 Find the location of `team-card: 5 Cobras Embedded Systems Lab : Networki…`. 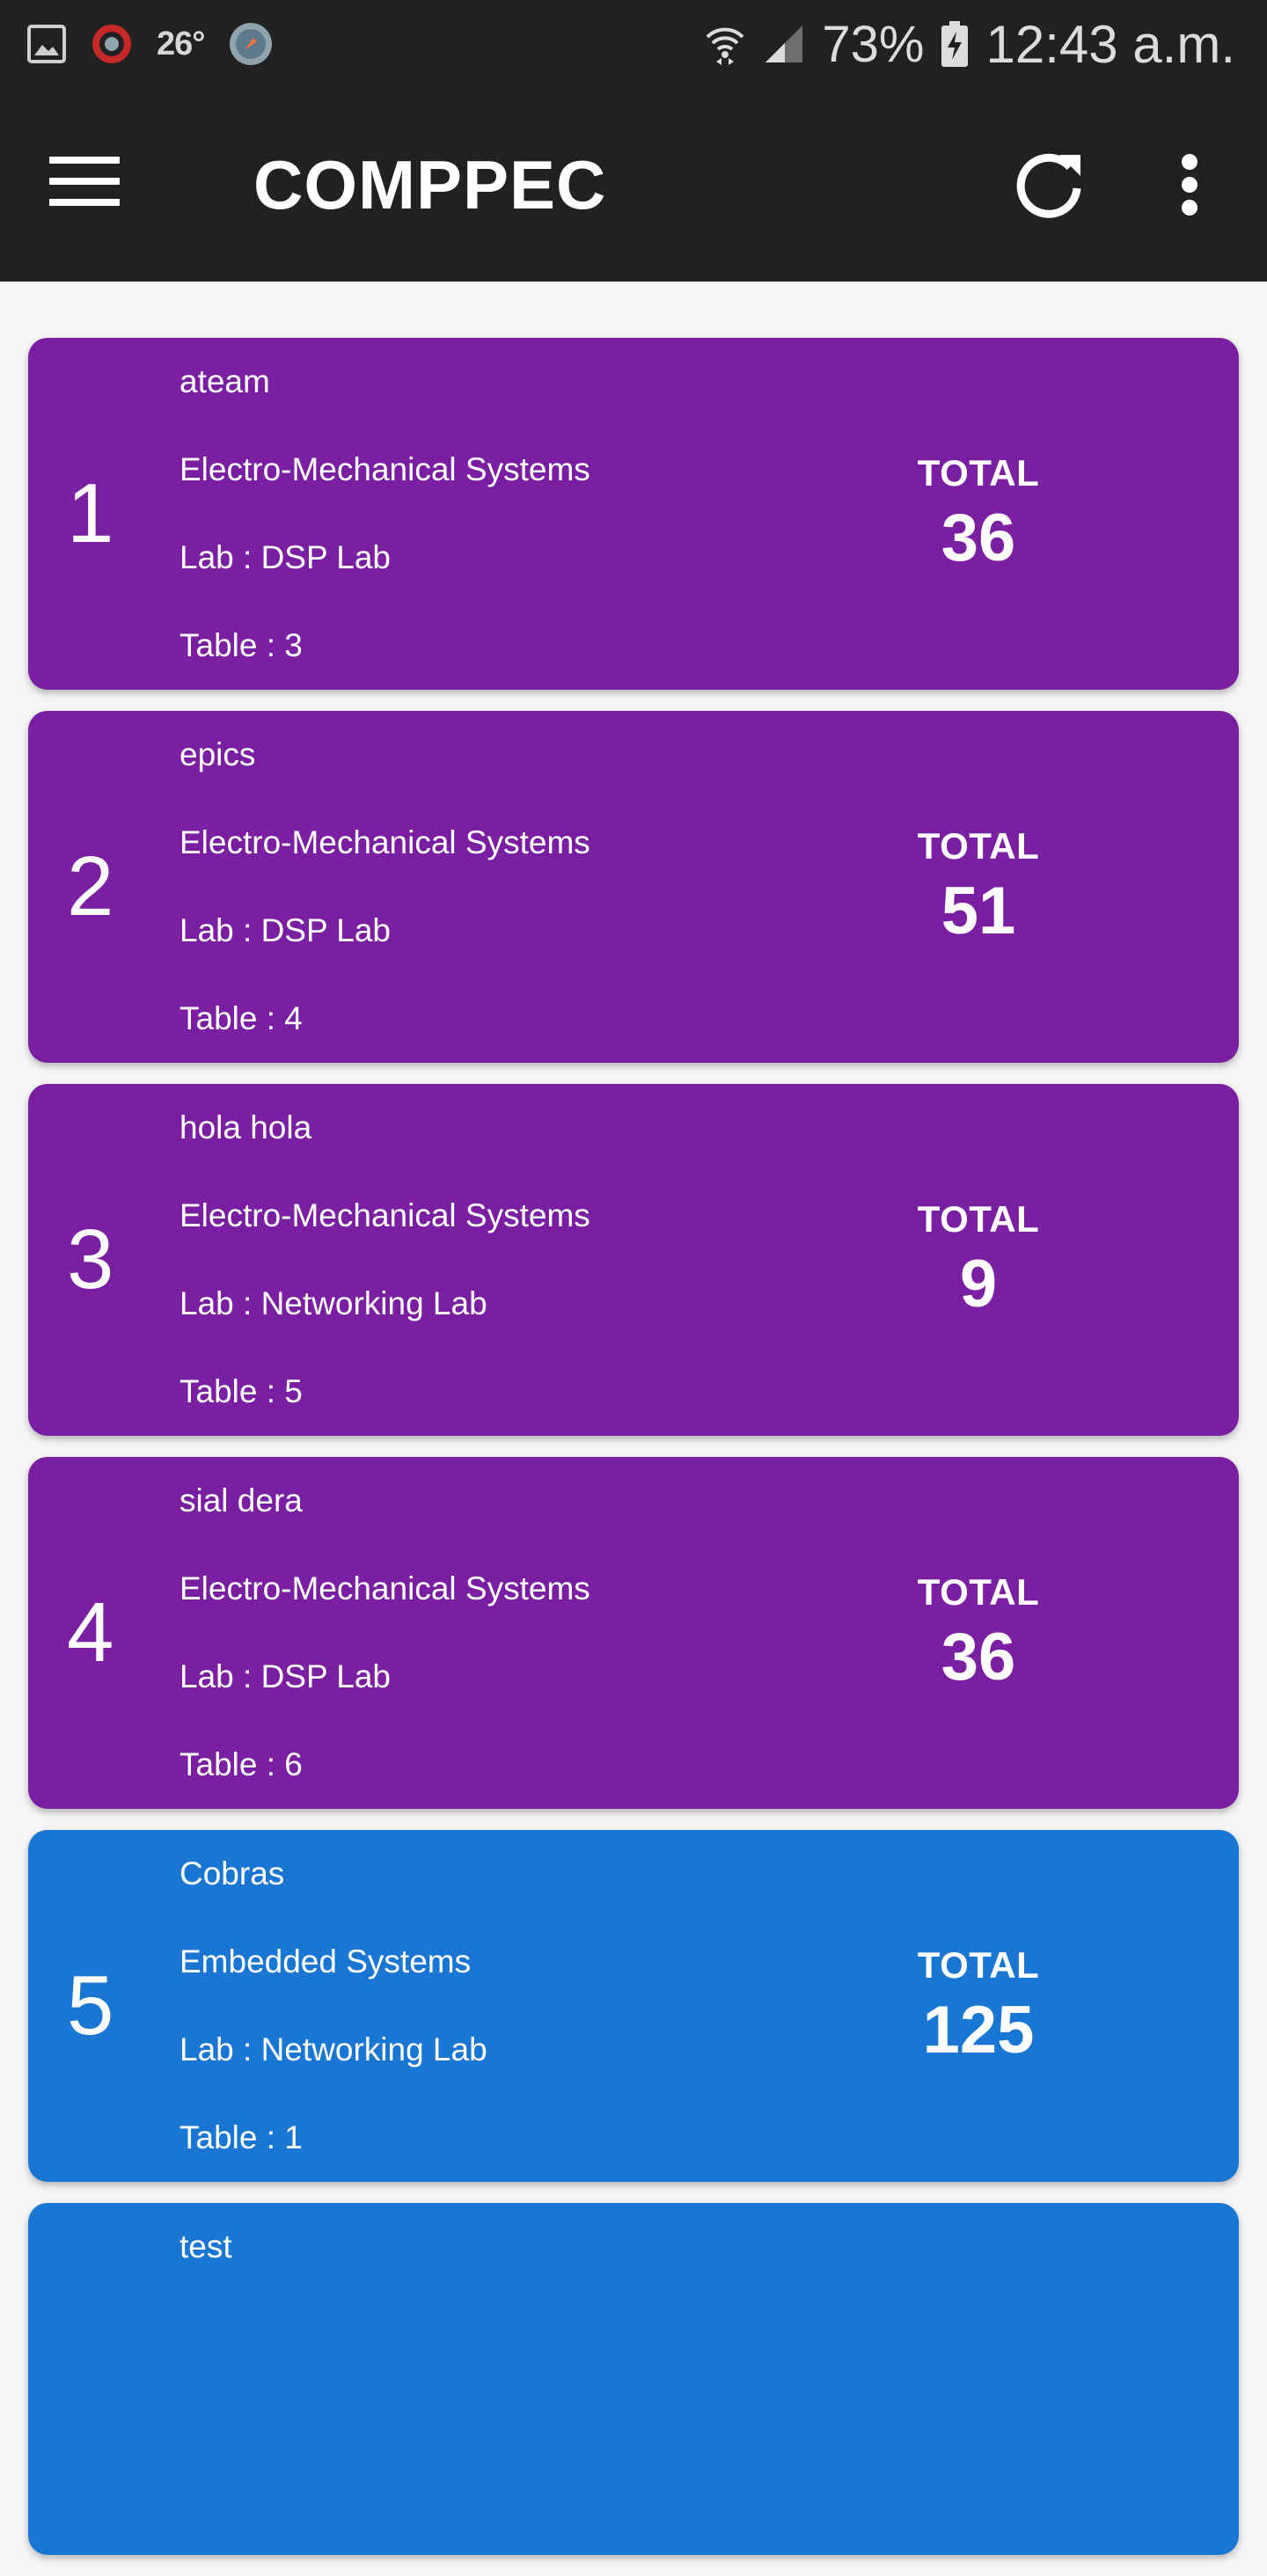

team-card: 5 Cobras Embedded Systems Lab : Networki… is located at coordinates (633, 2006).